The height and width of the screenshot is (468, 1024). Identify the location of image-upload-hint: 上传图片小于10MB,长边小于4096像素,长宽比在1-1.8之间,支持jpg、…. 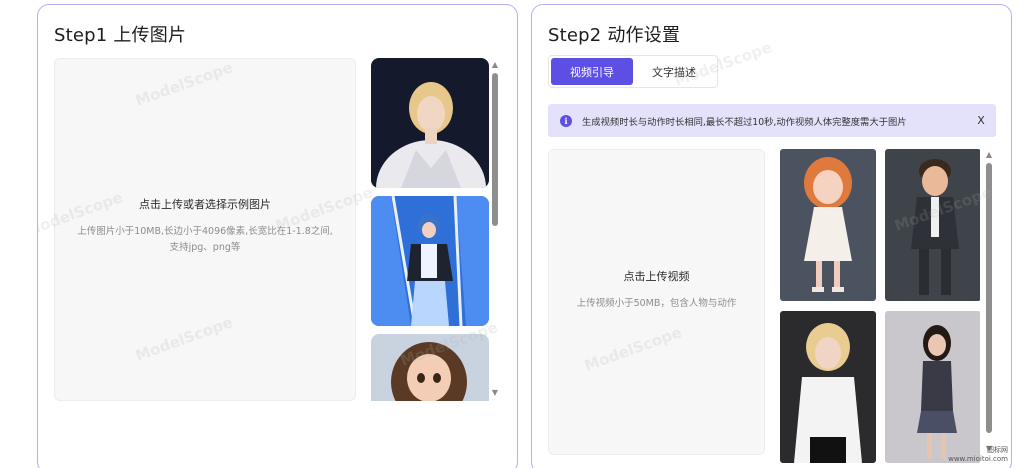
(205, 239).